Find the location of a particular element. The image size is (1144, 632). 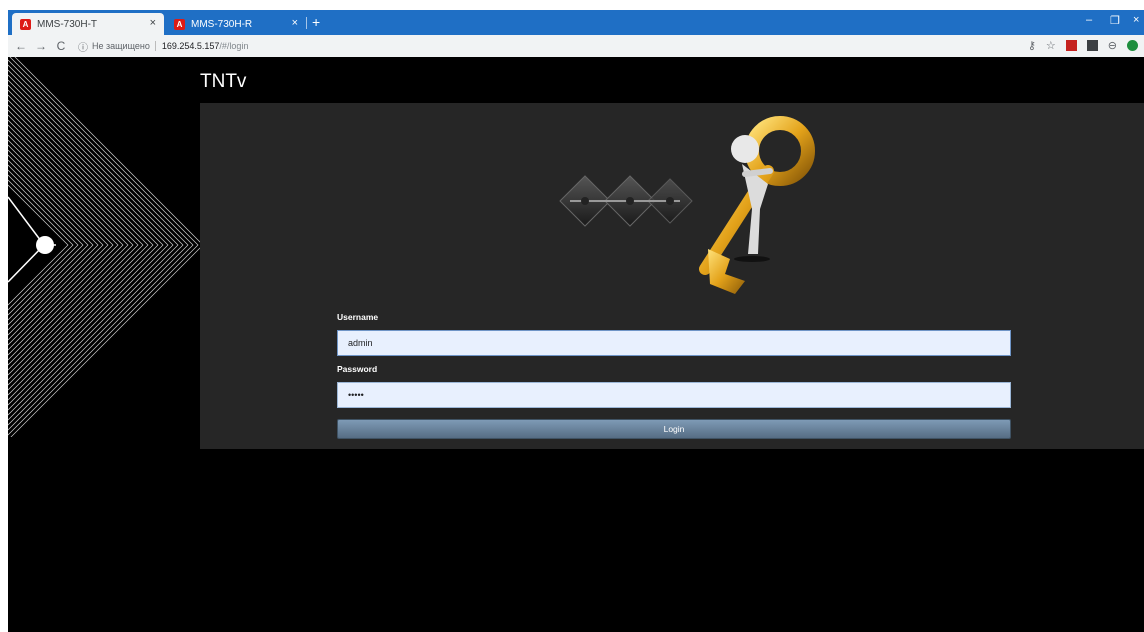

username-label: Username is located at coordinates (358, 317).